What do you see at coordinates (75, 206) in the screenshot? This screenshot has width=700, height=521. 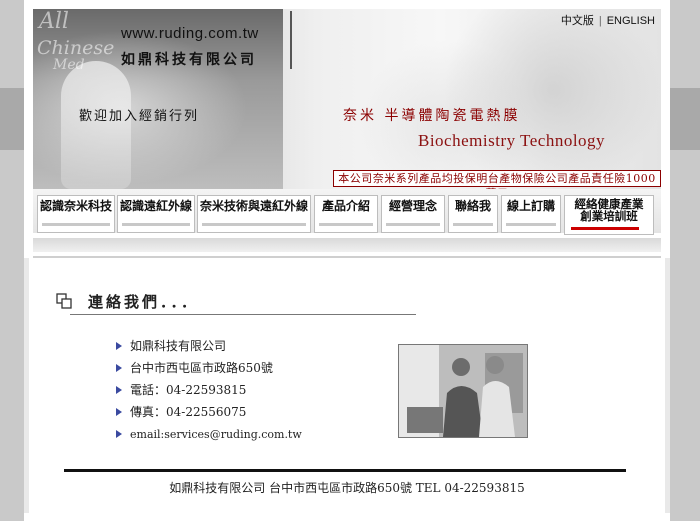 I see `nav-label: 認識奈米科技` at bounding box center [75, 206].